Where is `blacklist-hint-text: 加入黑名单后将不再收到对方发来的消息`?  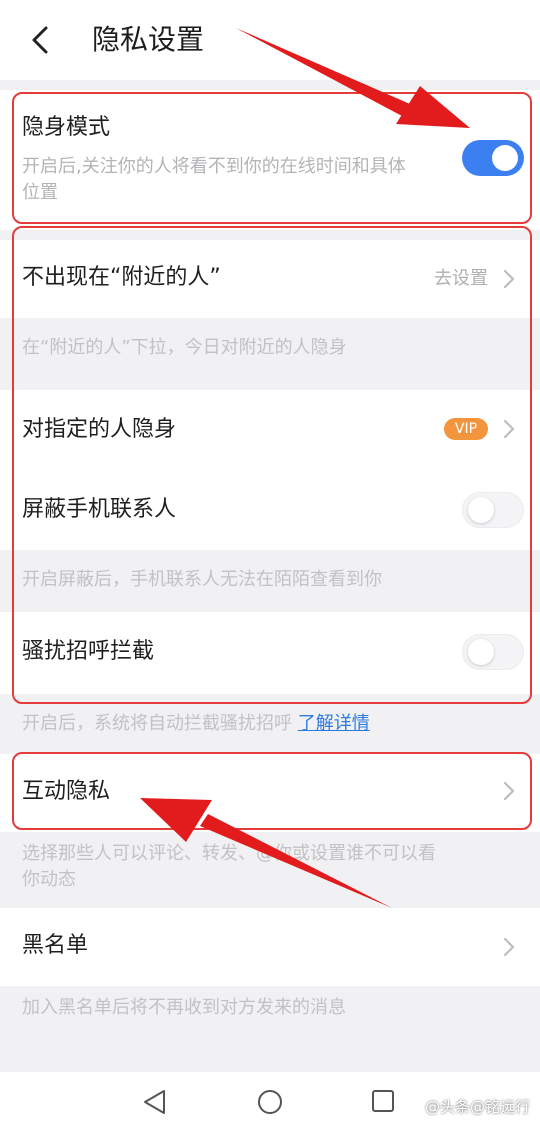
blacklist-hint-text: 加入黑名单后将不再收到对方发来的消息 is located at coordinates (184, 1007).